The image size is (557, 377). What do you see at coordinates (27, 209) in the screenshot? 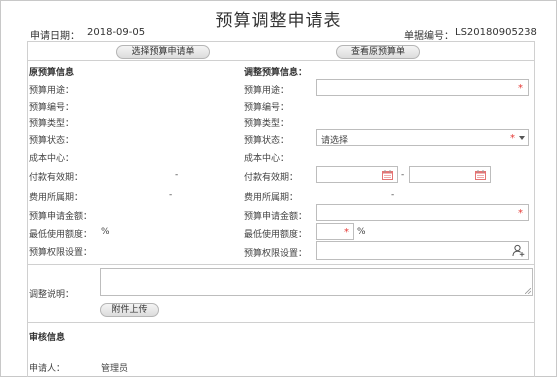
I see `table-left-border` at bounding box center [27, 209].